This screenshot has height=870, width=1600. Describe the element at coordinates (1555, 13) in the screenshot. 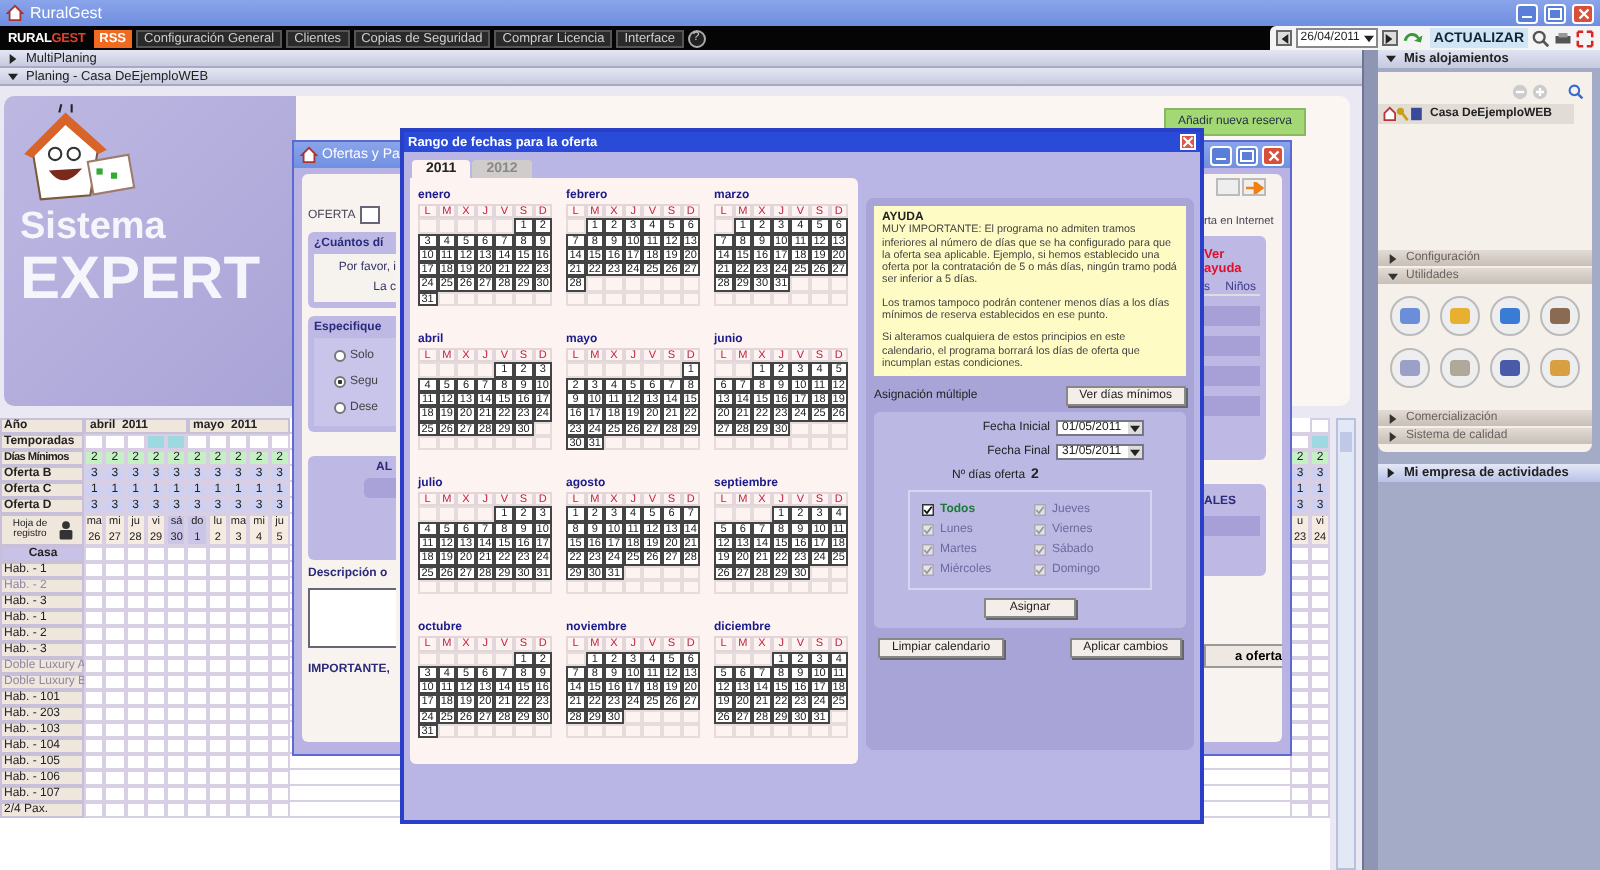

I see `restore-button` at that location.